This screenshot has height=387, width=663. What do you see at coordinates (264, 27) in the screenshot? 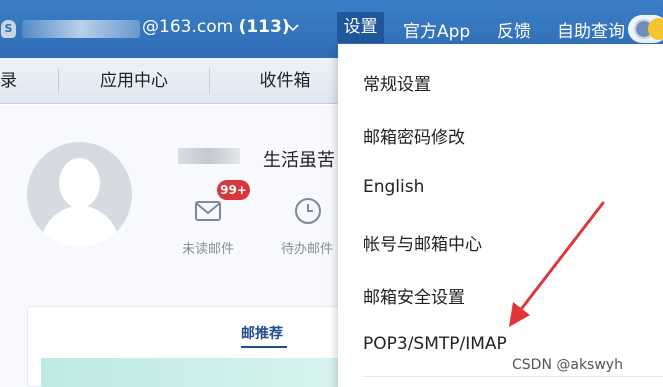
I see `account-unread-count: (113)` at bounding box center [264, 27].